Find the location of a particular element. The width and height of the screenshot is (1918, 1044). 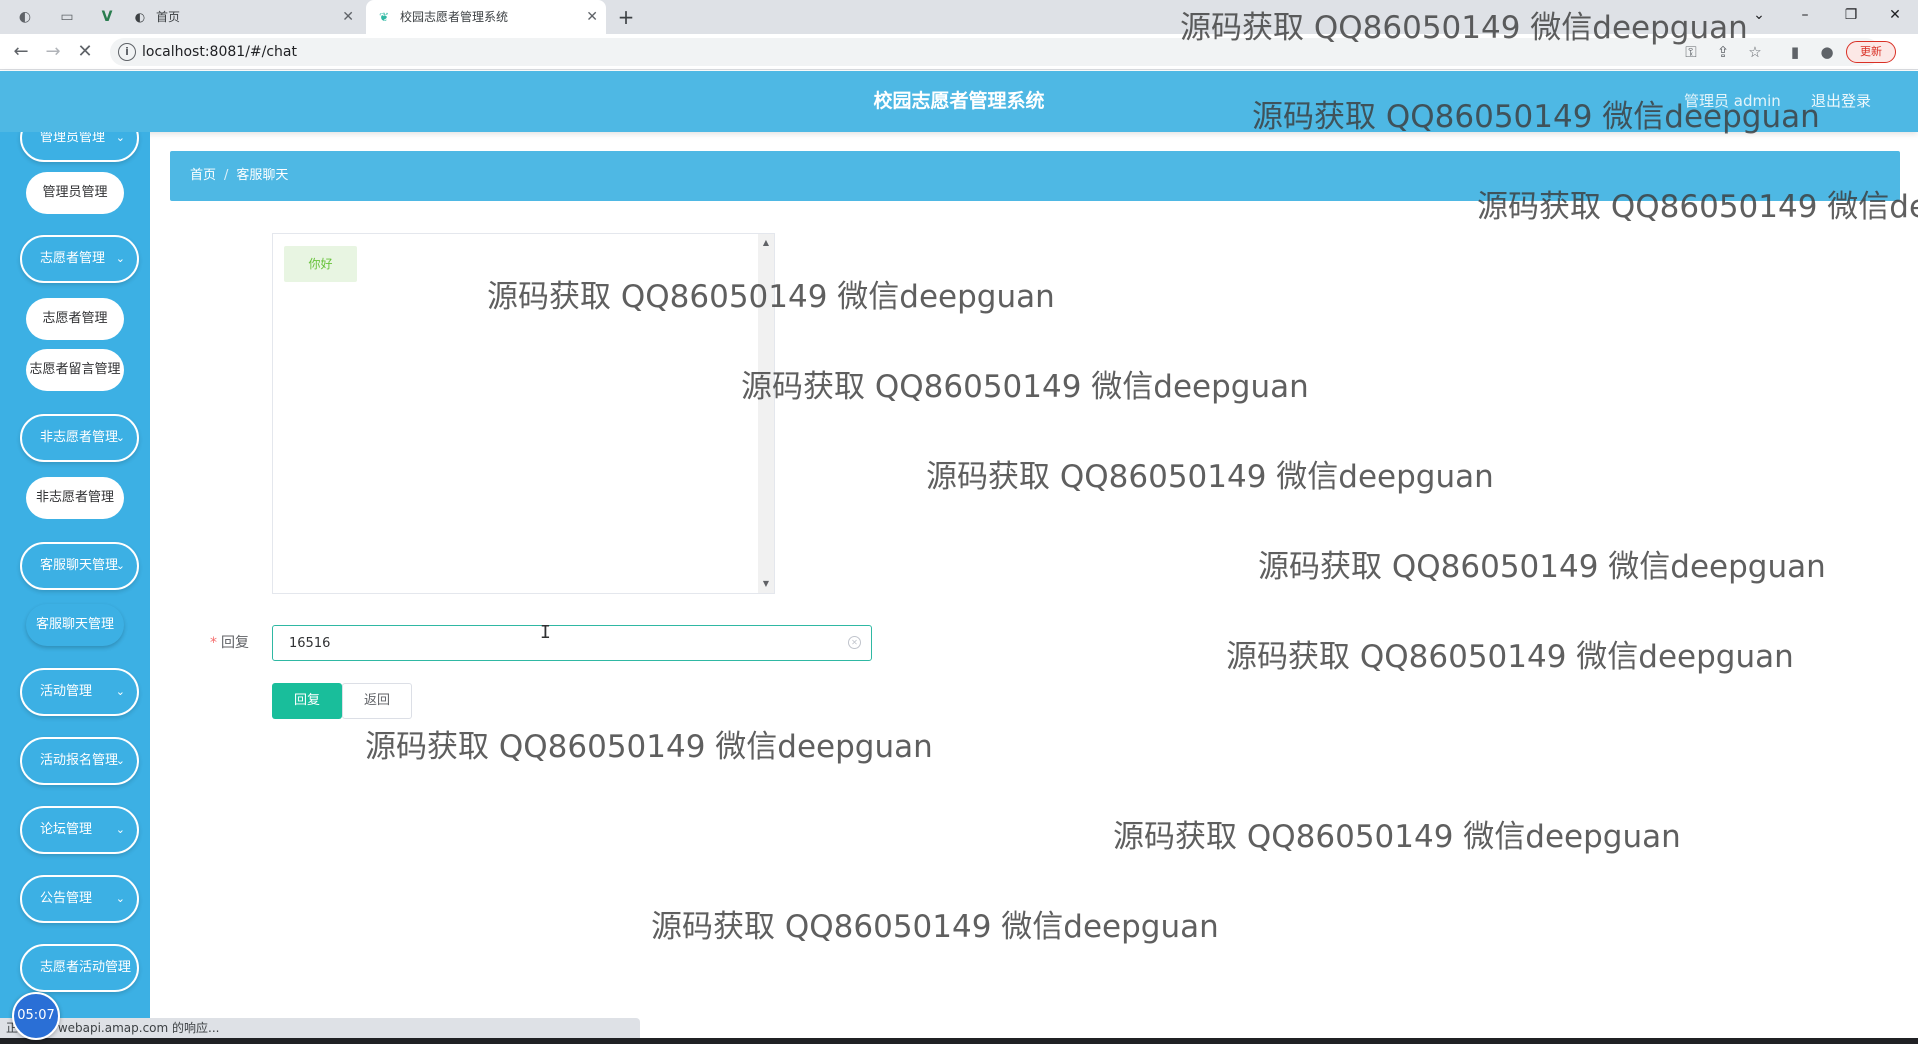

browser-update-button: 更新 is located at coordinates (1871, 52).